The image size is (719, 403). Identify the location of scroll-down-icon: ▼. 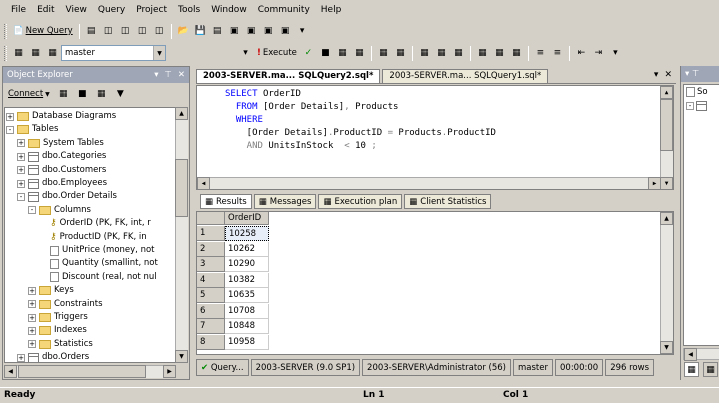
(666, 347).